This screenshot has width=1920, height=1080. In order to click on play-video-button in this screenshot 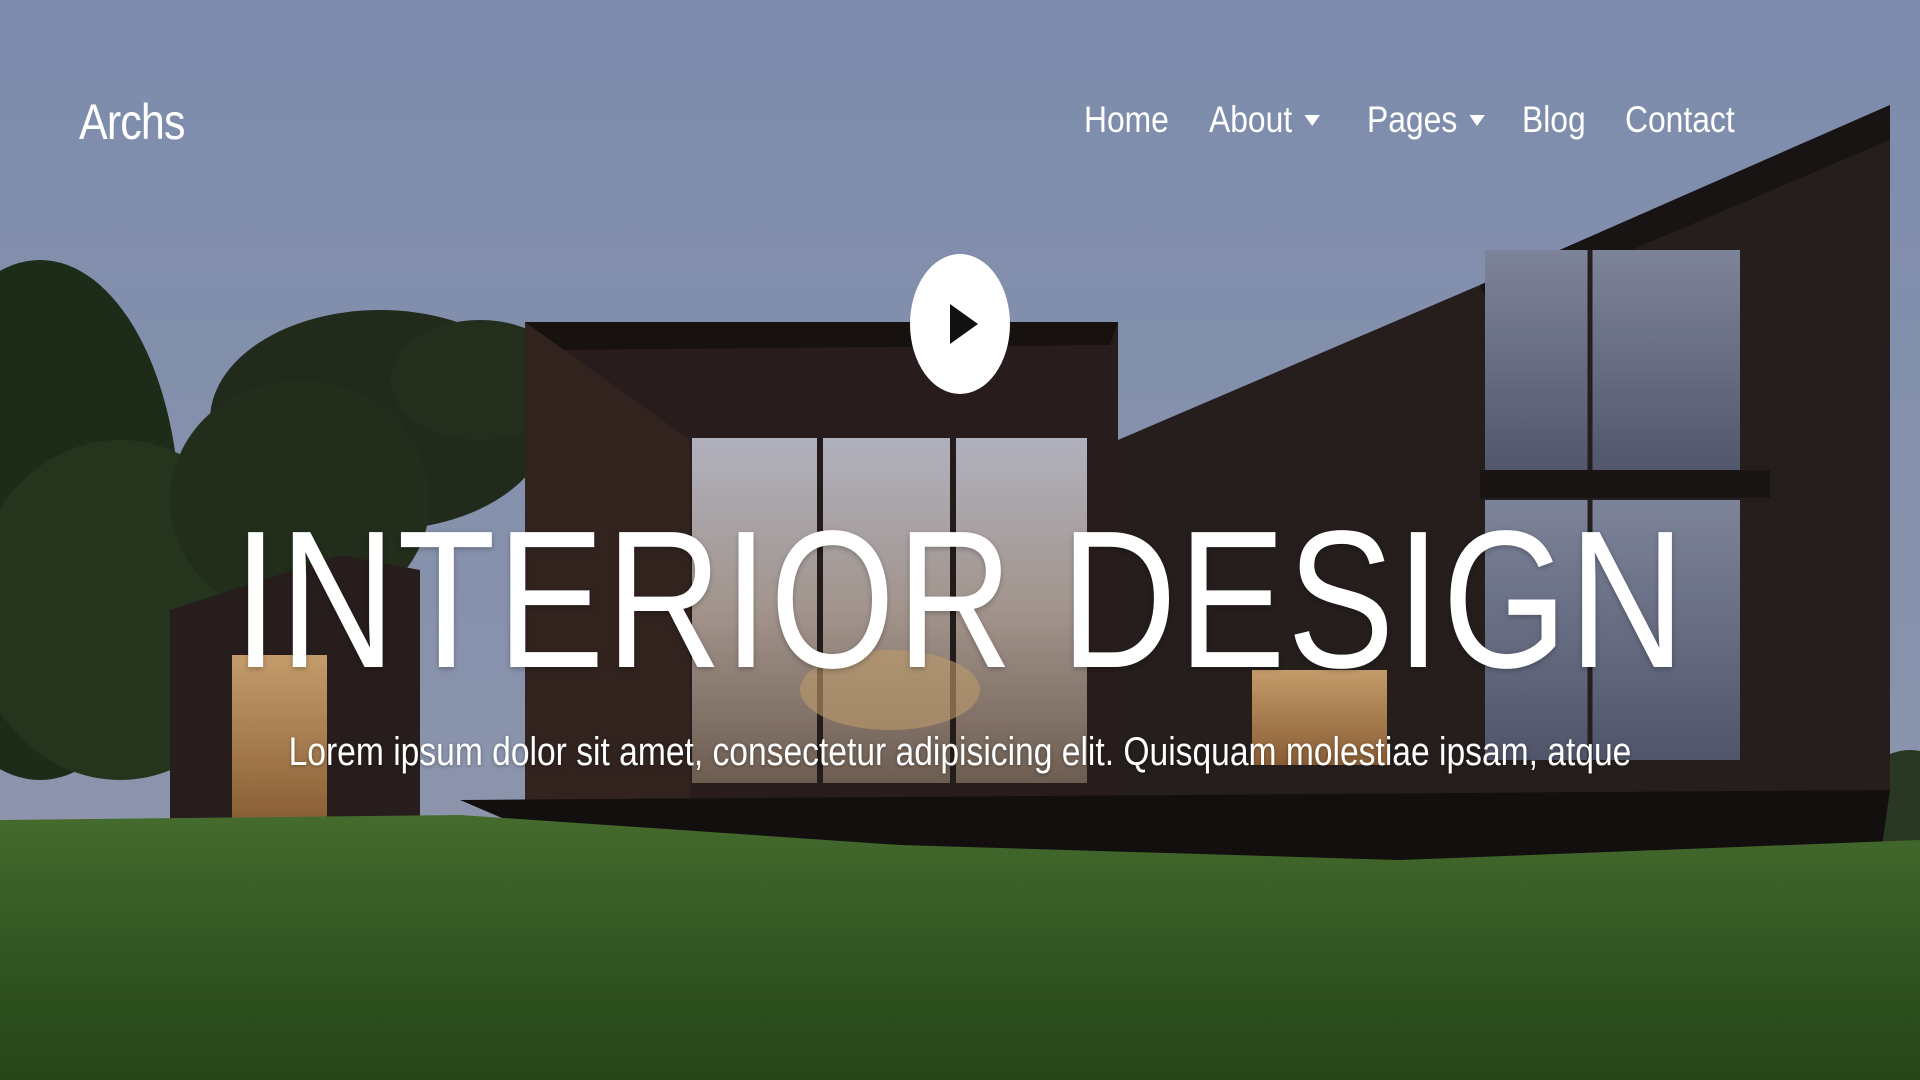, I will do `click(960, 324)`.